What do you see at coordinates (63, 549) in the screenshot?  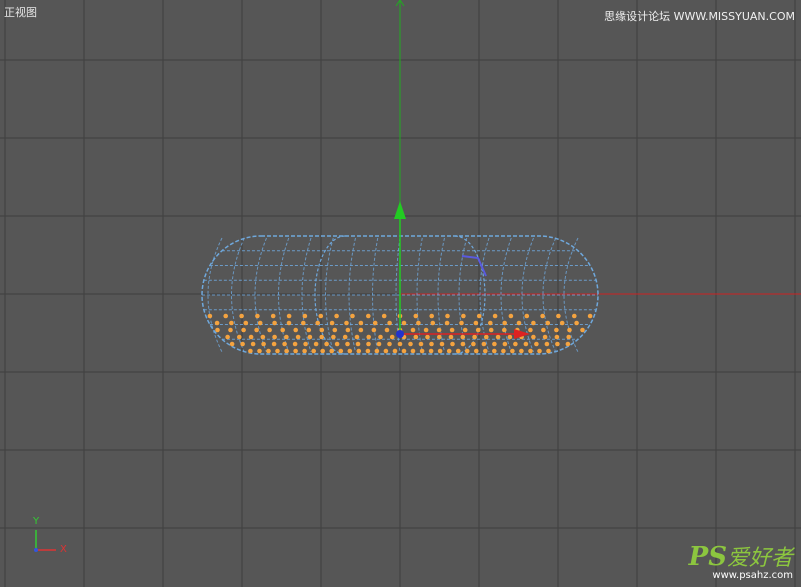 I see `corner-axis-x-label: X` at bounding box center [63, 549].